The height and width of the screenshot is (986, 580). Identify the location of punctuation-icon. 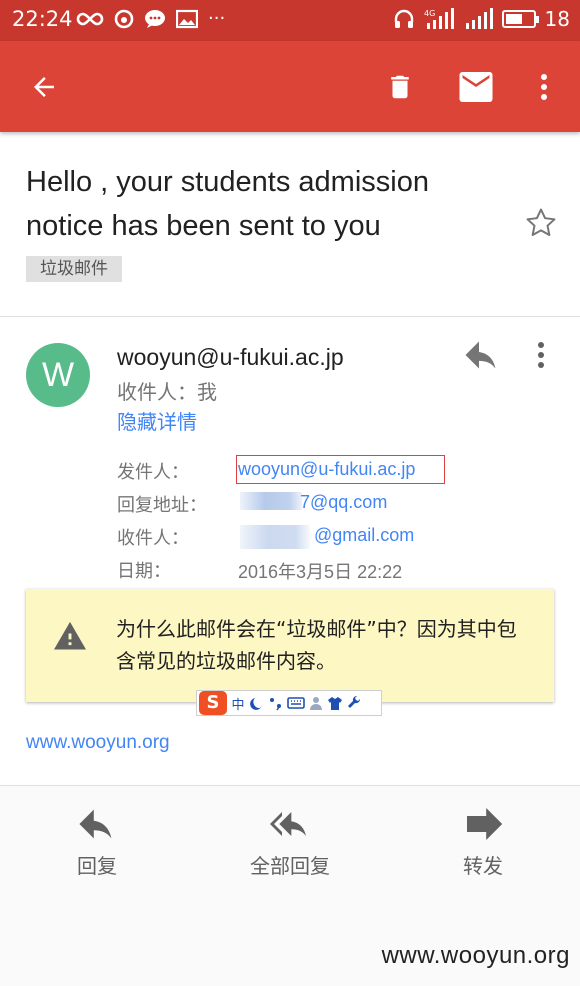
(276, 703).